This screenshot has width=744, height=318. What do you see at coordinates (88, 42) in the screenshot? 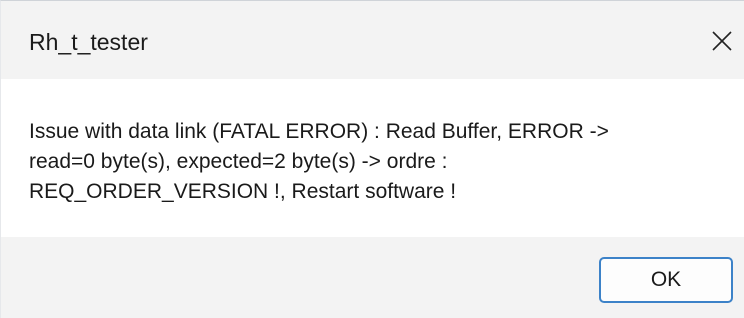
I see `window-title: Rh_t_tester` at bounding box center [88, 42].